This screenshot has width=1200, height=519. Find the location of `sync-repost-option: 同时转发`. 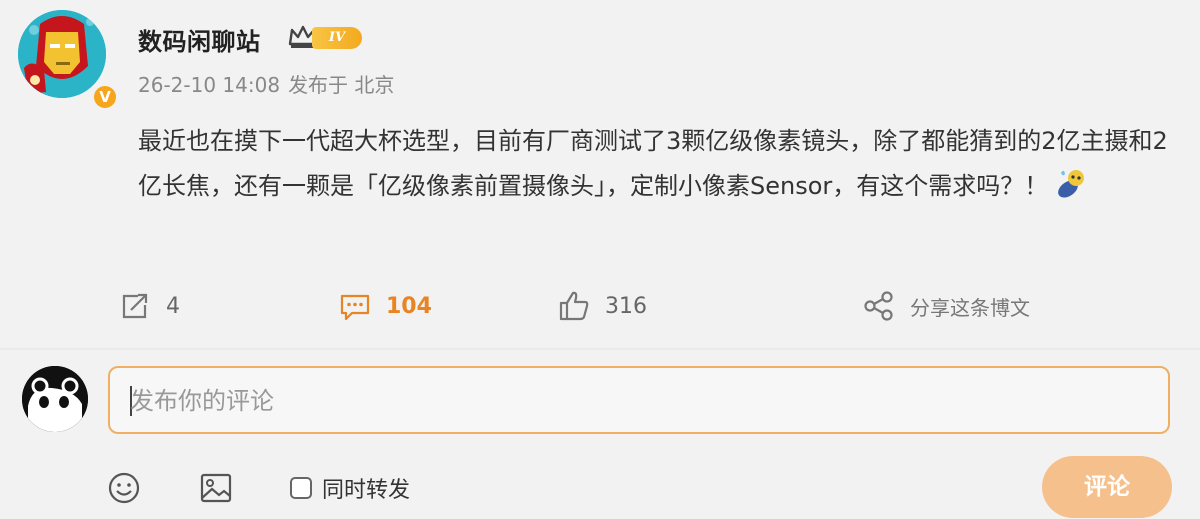

sync-repost-option: 同时转发 is located at coordinates (350, 488).